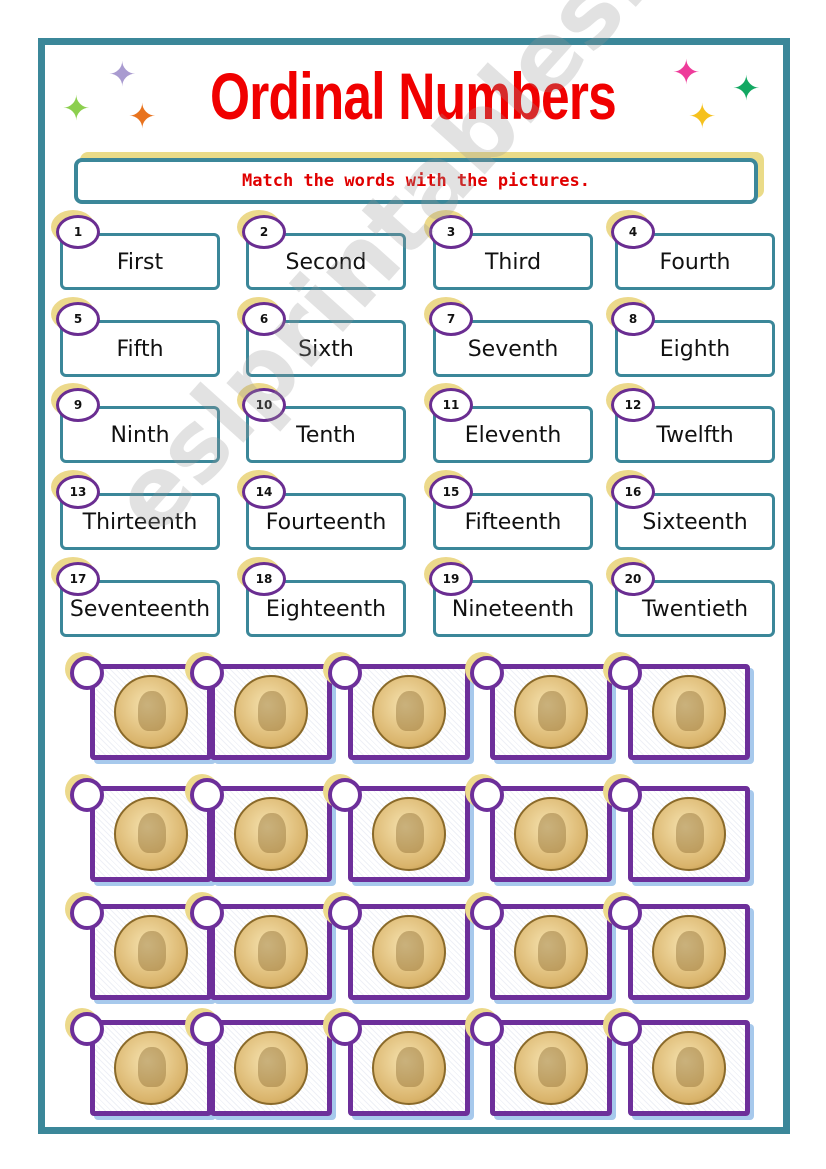 The image size is (826, 1169). What do you see at coordinates (513, 522) in the screenshot?
I see `word-label: Fifteenth` at bounding box center [513, 522].